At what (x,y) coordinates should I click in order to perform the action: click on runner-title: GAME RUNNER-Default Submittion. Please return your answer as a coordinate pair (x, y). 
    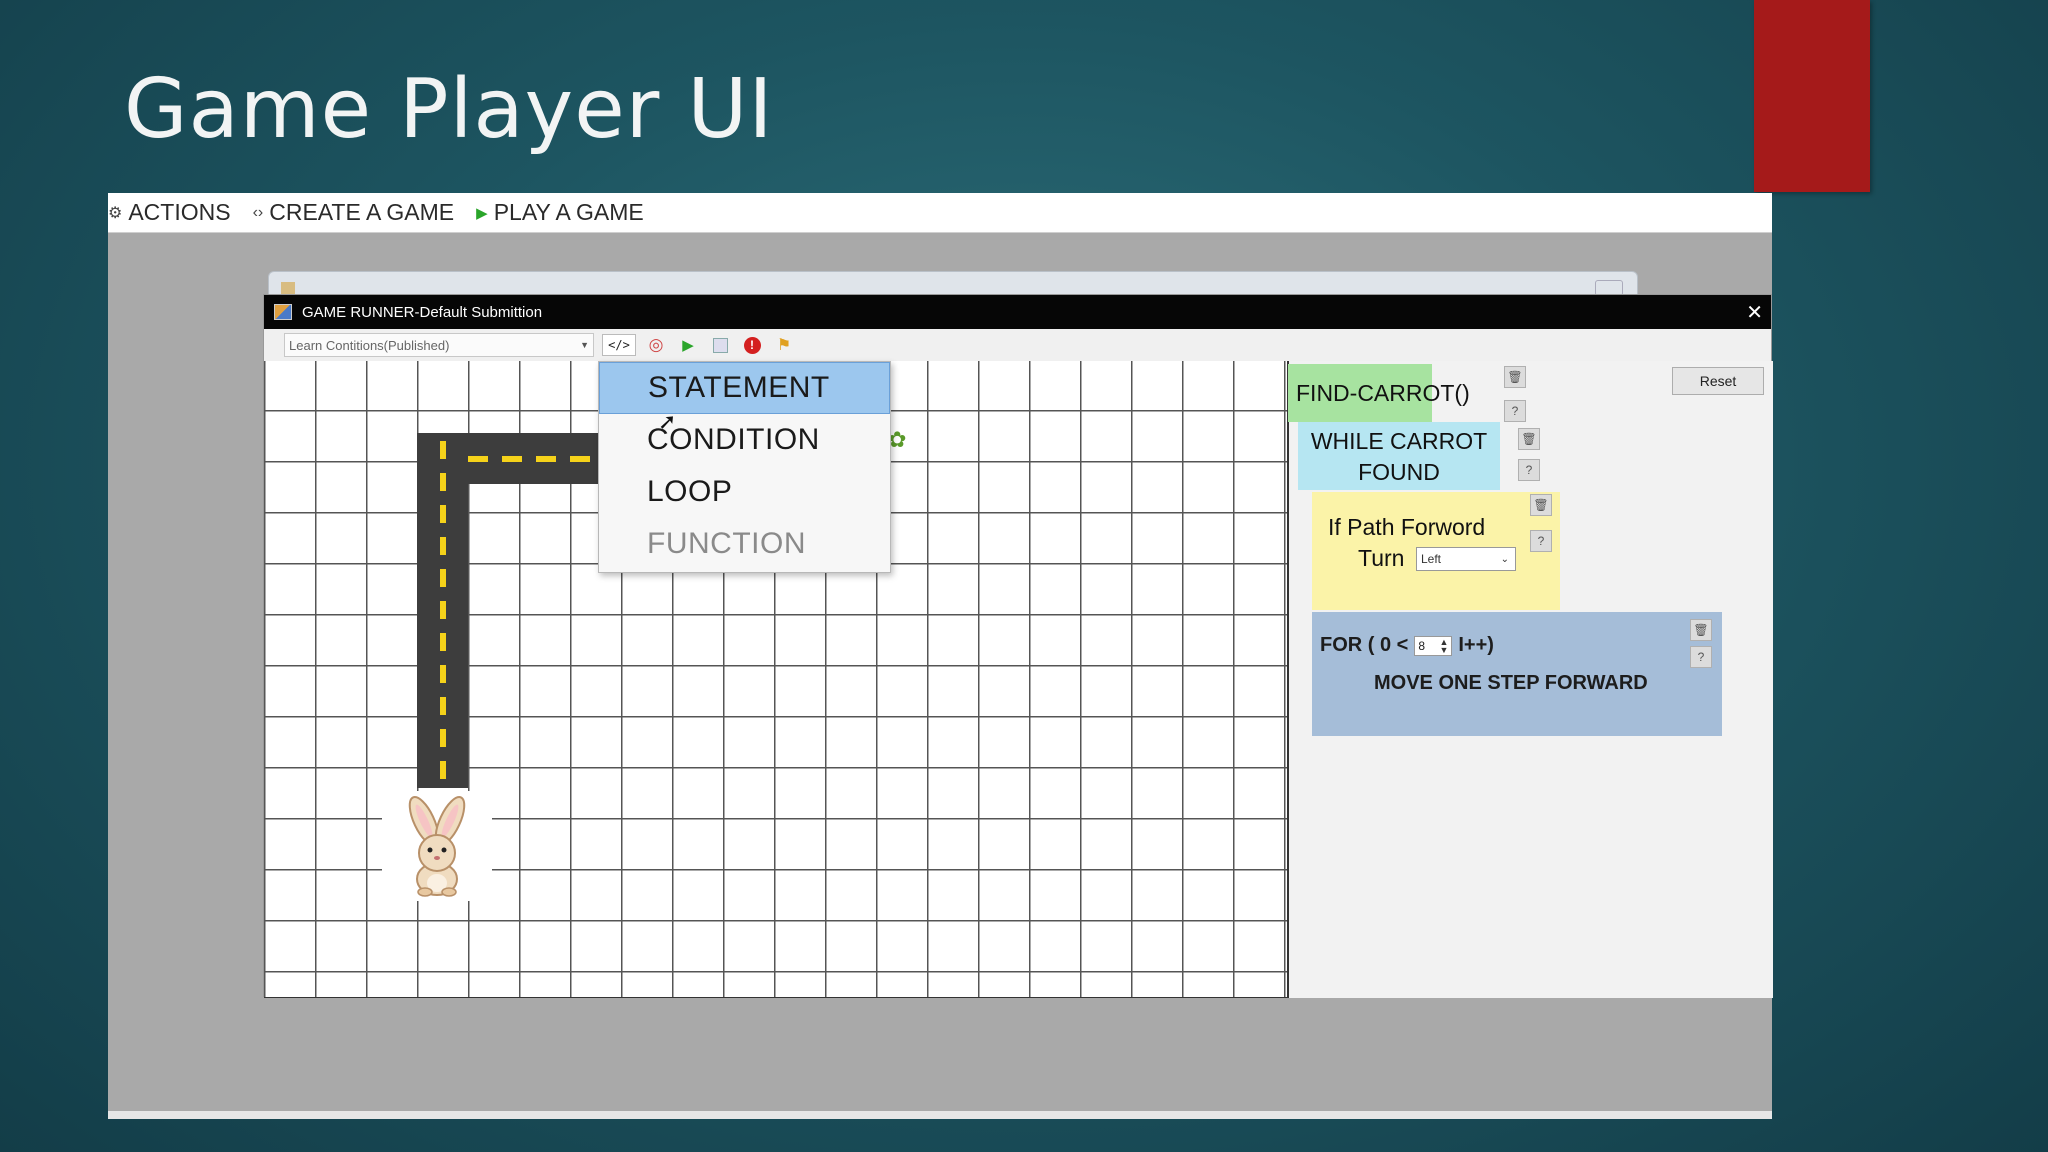
    Looking at the image, I should click on (422, 312).